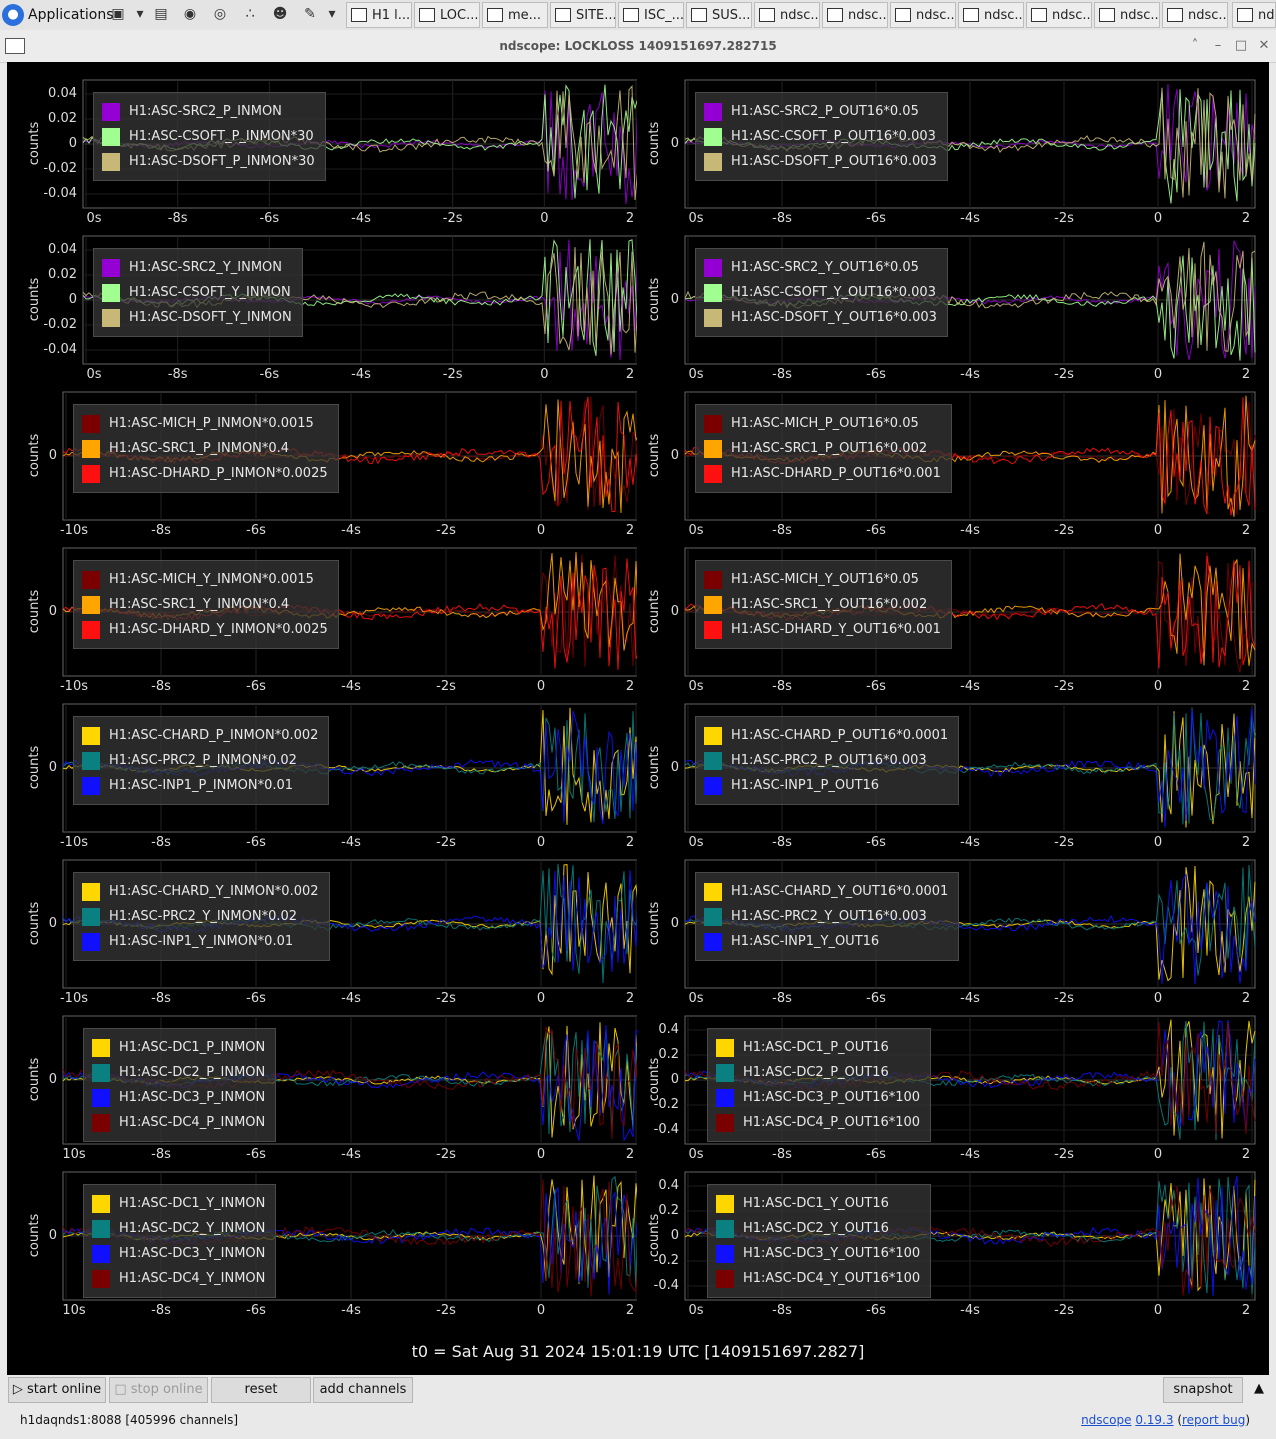 This screenshot has width=1276, height=1439. Describe the element at coordinates (200, 735) in the screenshot. I see `legend-item: H1:ASC-CHARD_P_INMON*0.002` at that location.